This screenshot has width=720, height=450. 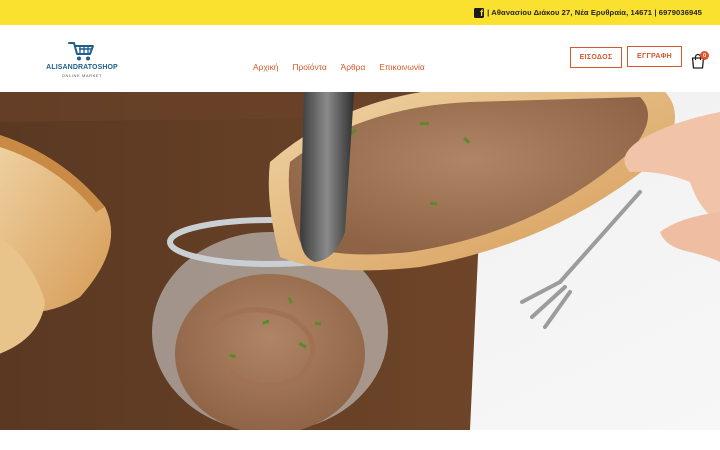 I want to click on nav-articles: Άρθρα, so click(x=353, y=67).